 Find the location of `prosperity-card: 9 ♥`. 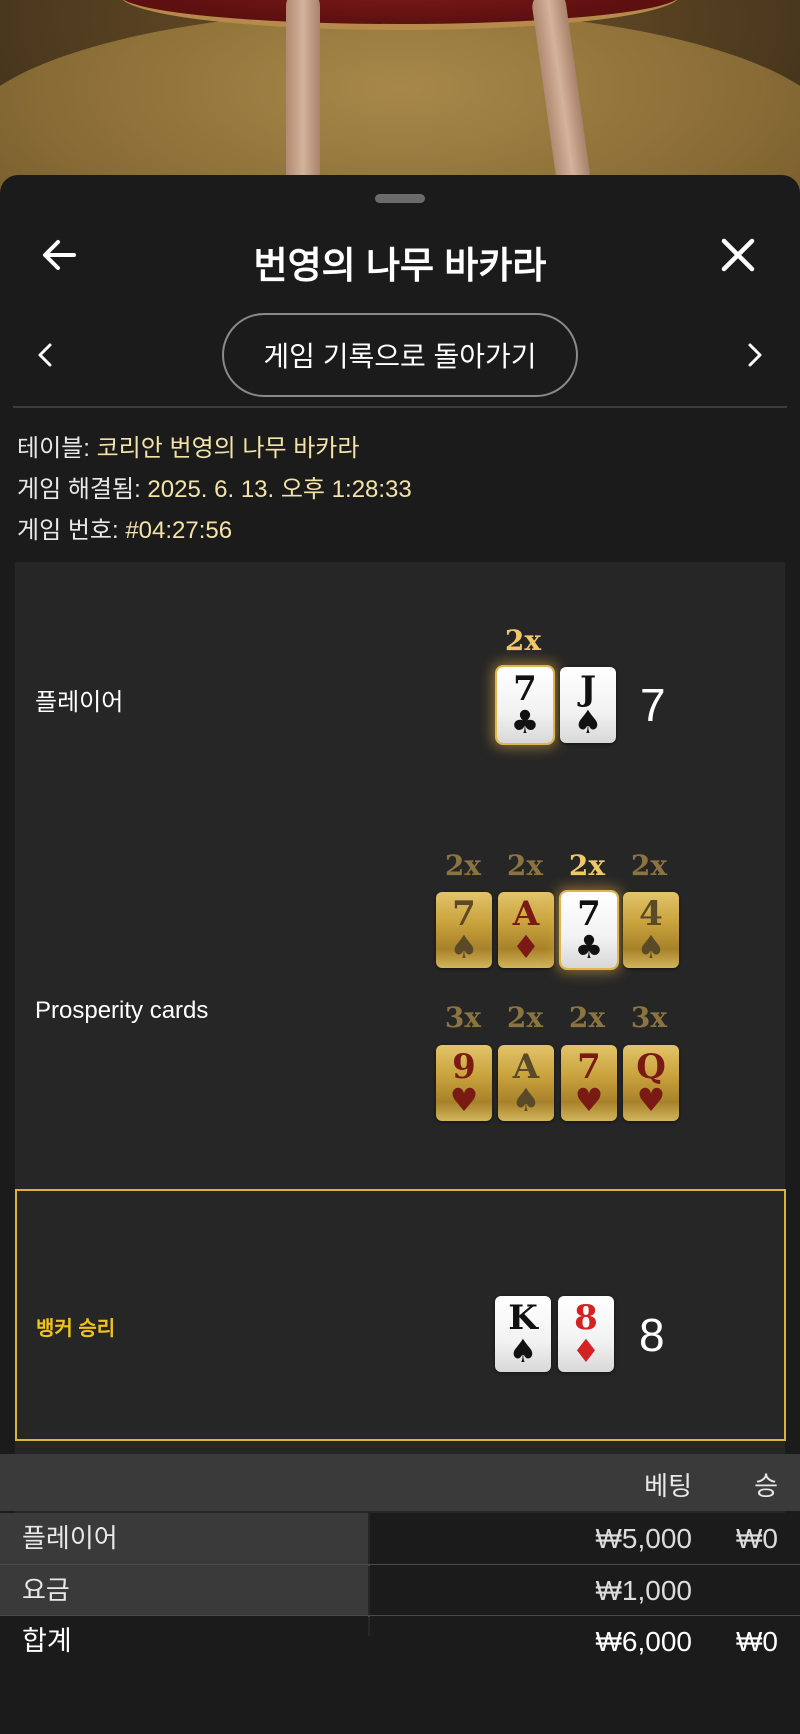

prosperity-card: 9 ♥ is located at coordinates (464, 1083).